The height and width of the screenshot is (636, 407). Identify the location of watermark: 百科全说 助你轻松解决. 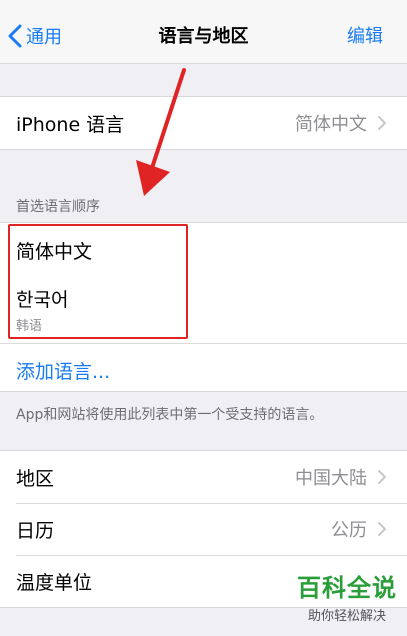
(347, 596).